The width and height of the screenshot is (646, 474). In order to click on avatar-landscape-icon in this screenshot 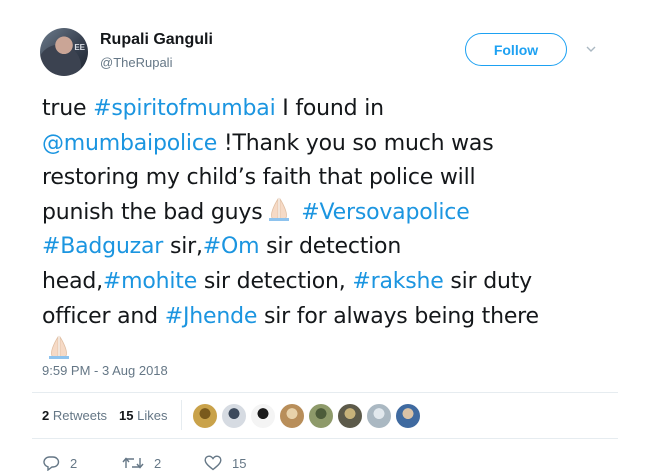, I will do `click(321, 416)`.